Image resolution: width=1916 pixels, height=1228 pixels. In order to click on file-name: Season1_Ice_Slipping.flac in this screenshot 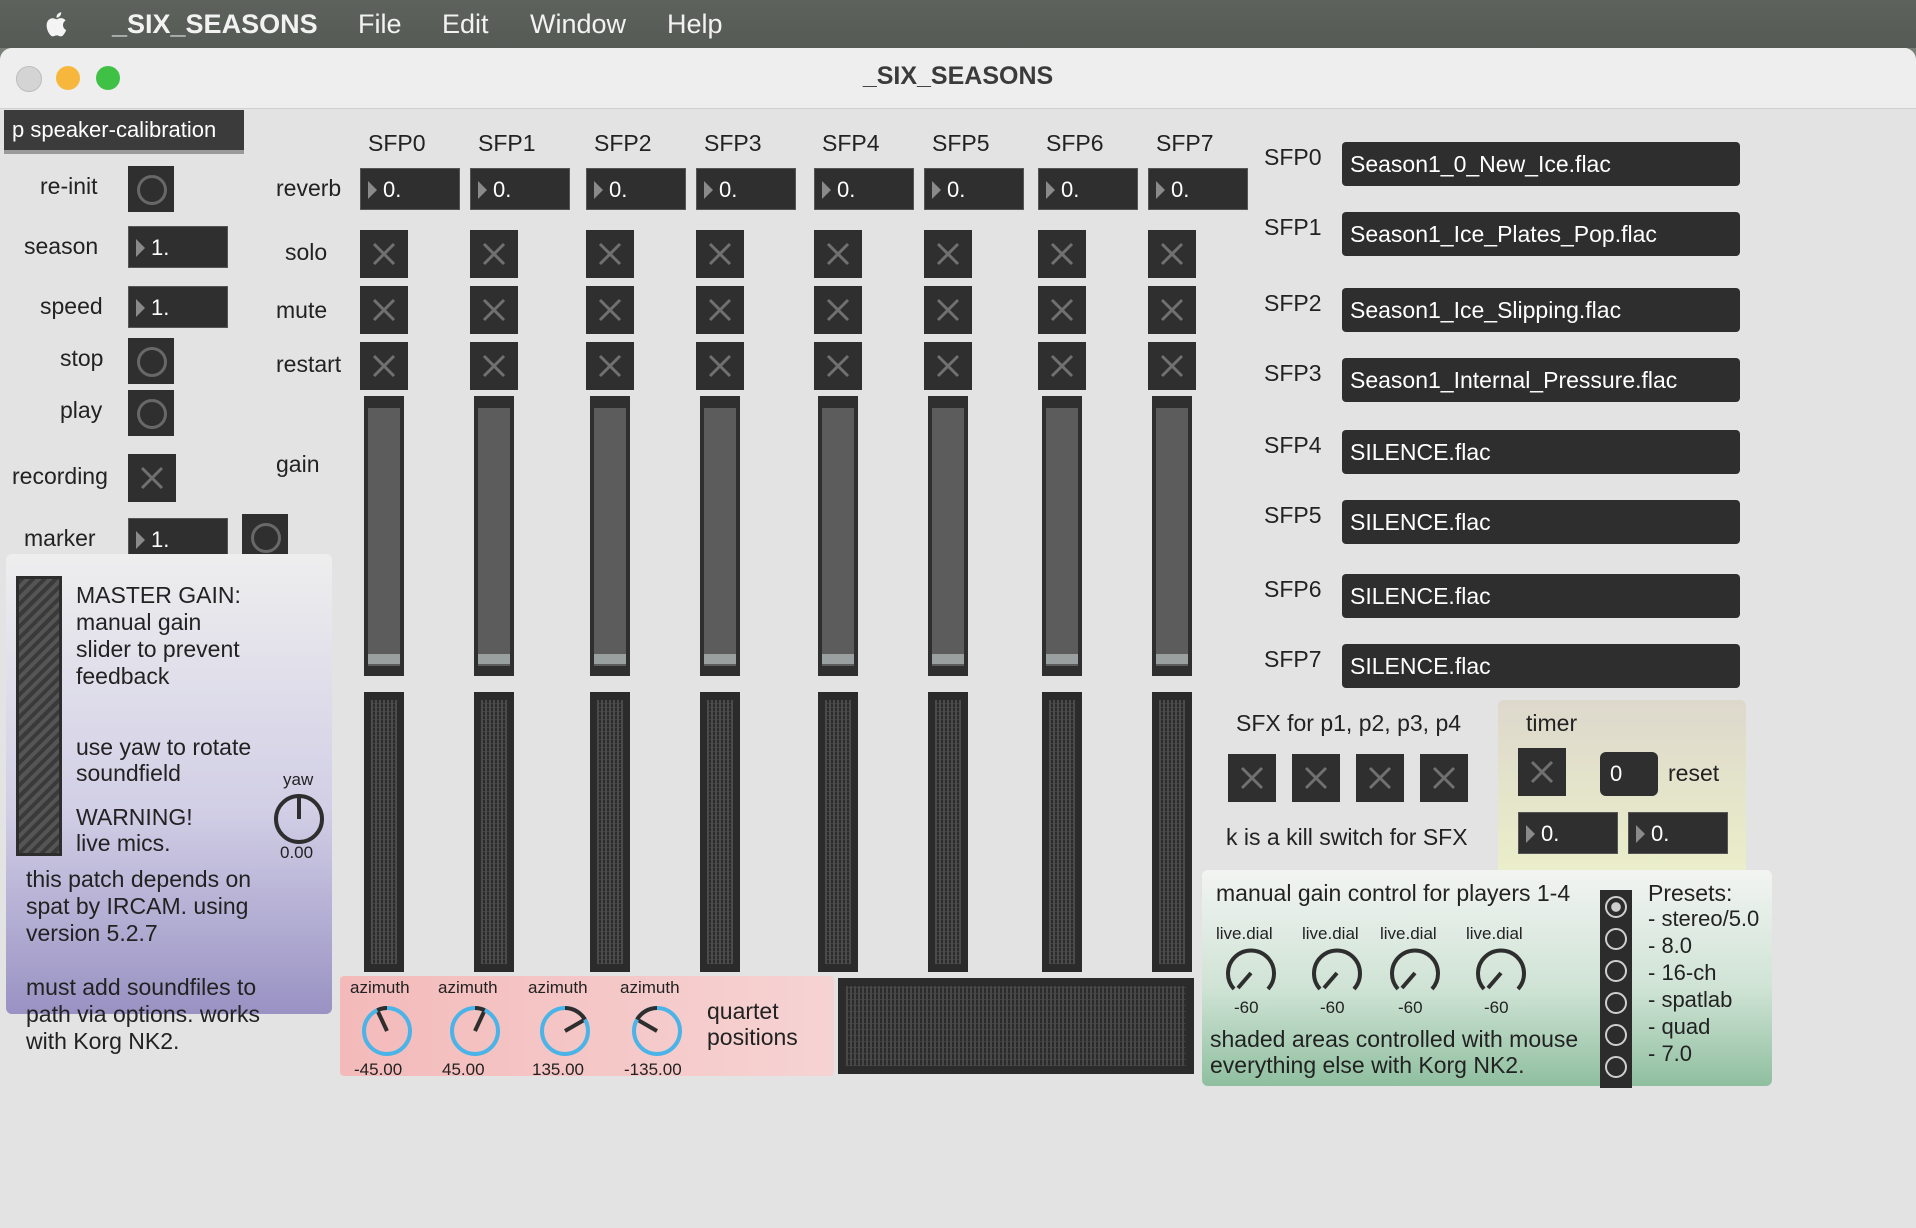, I will do `click(1541, 310)`.